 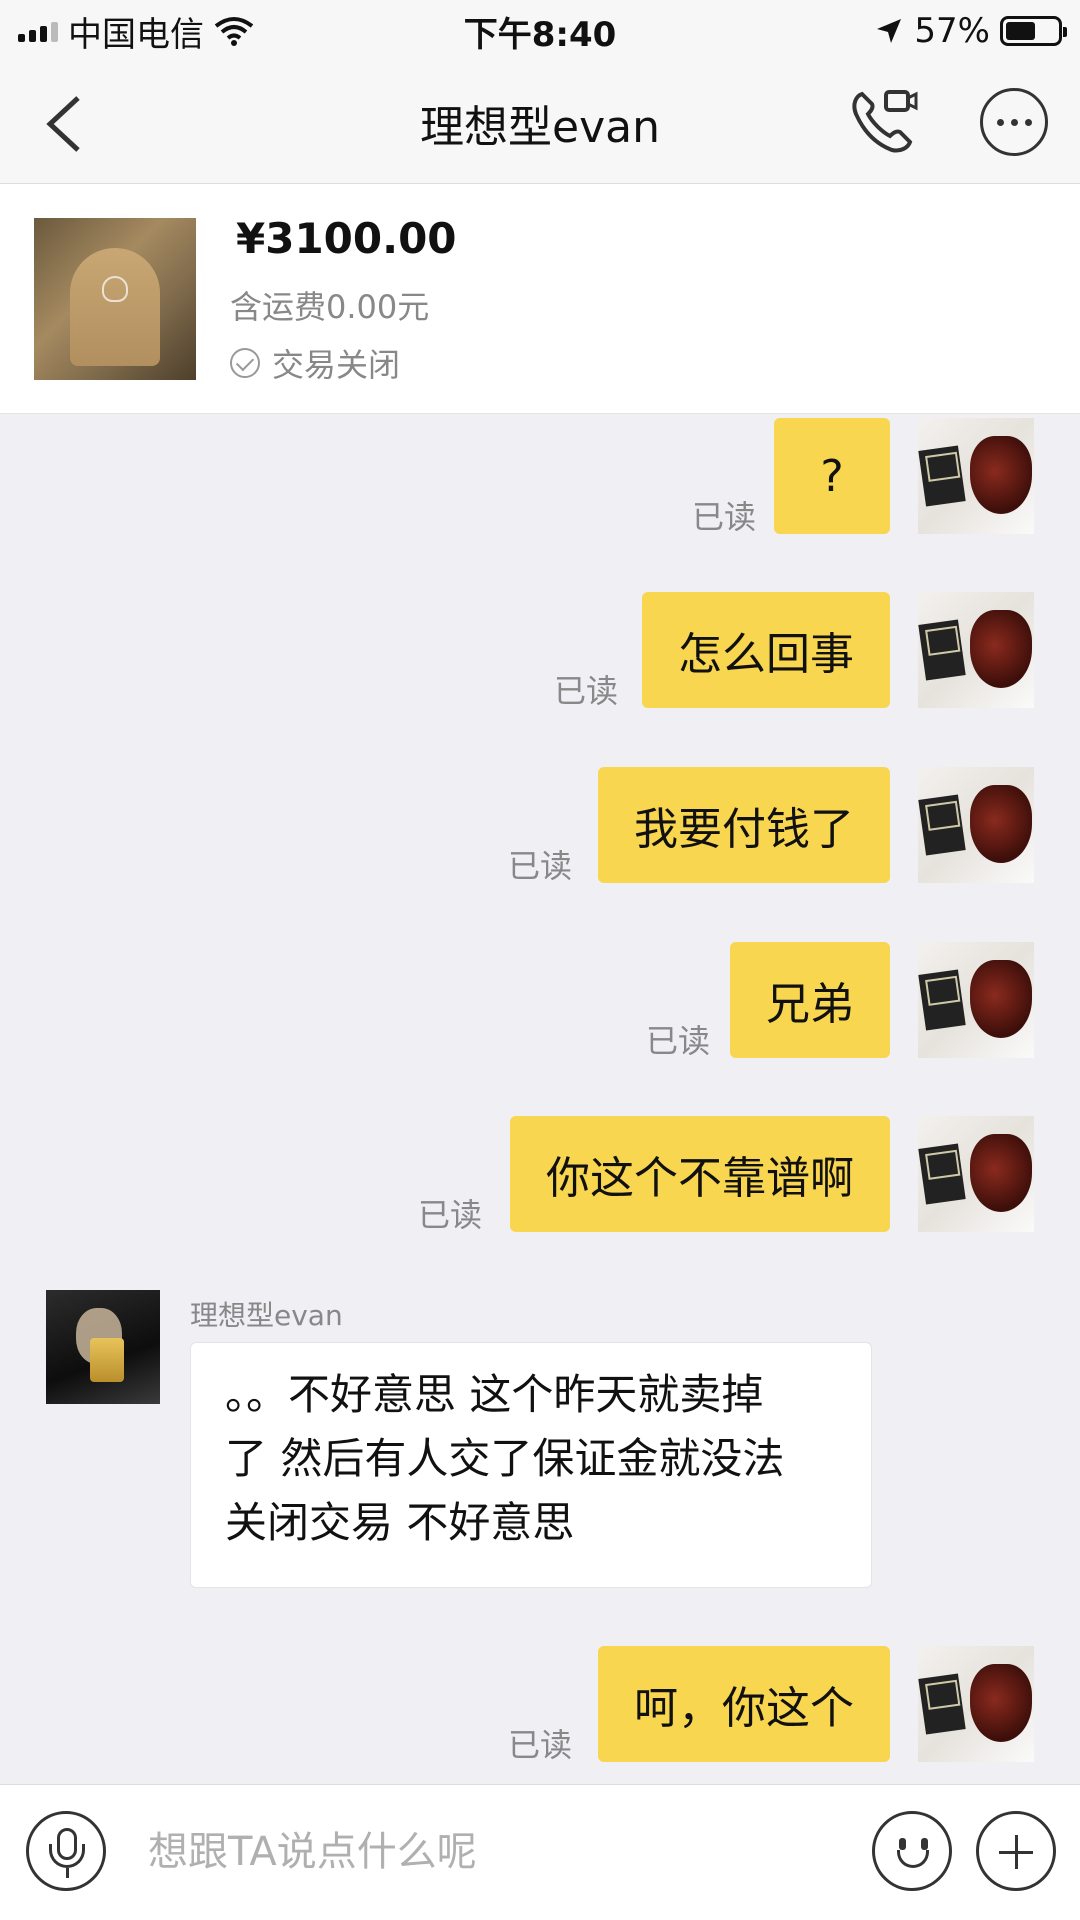 What do you see at coordinates (832, 476) in the screenshot?
I see `message-bubble: ?` at bounding box center [832, 476].